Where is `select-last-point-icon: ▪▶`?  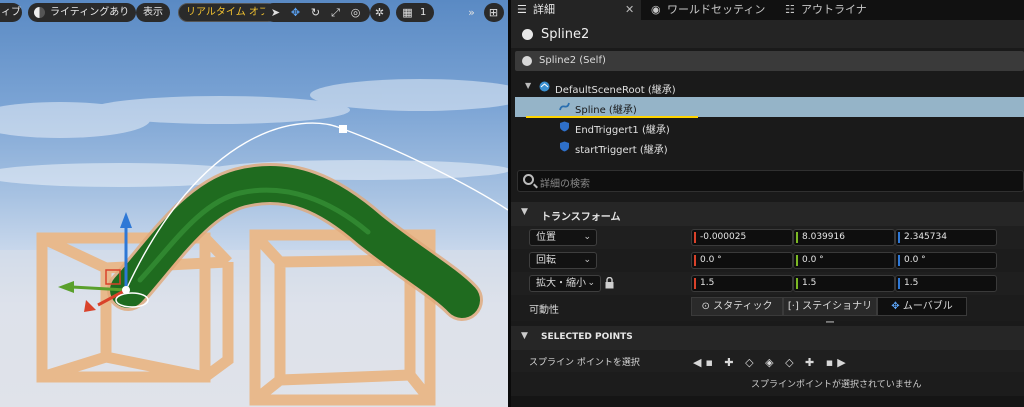 select-last-point-icon: ▪▶ is located at coordinates (838, 362).